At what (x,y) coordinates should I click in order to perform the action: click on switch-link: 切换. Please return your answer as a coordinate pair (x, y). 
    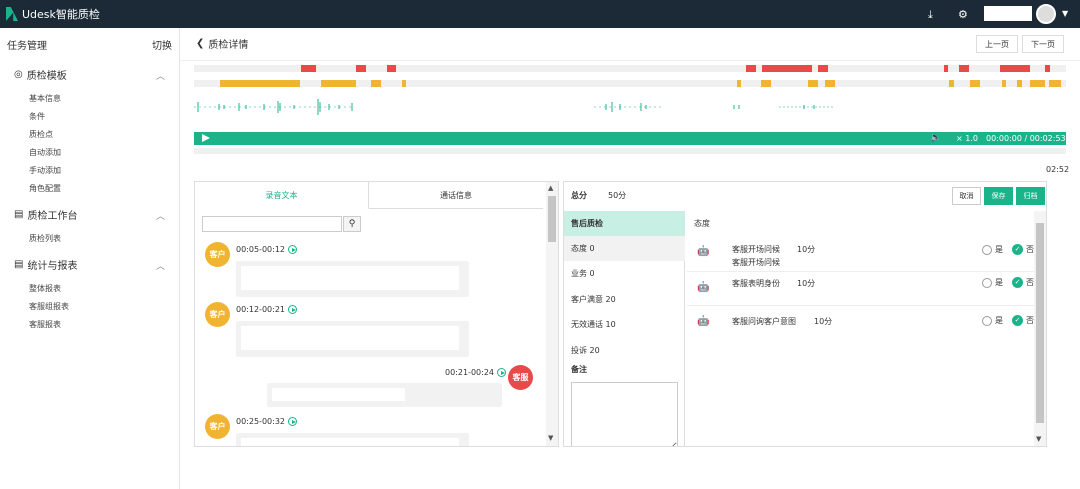
    Looking at the image, I should click on (162, 44).